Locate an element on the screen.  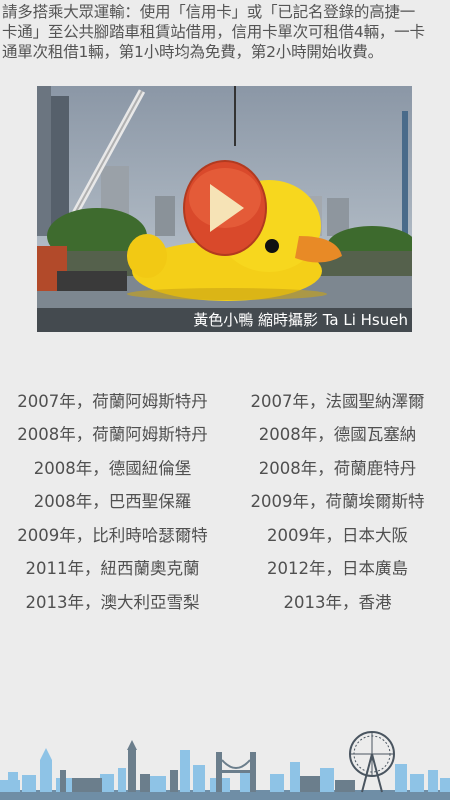
tour-right-4: 2009年，荷蘭埃爾斯特 is located at coordinates (337, 502).